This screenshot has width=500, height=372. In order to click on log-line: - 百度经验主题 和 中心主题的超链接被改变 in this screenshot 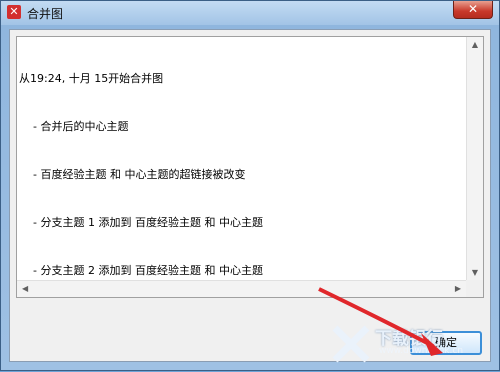, I will do `click(139, 174)`.